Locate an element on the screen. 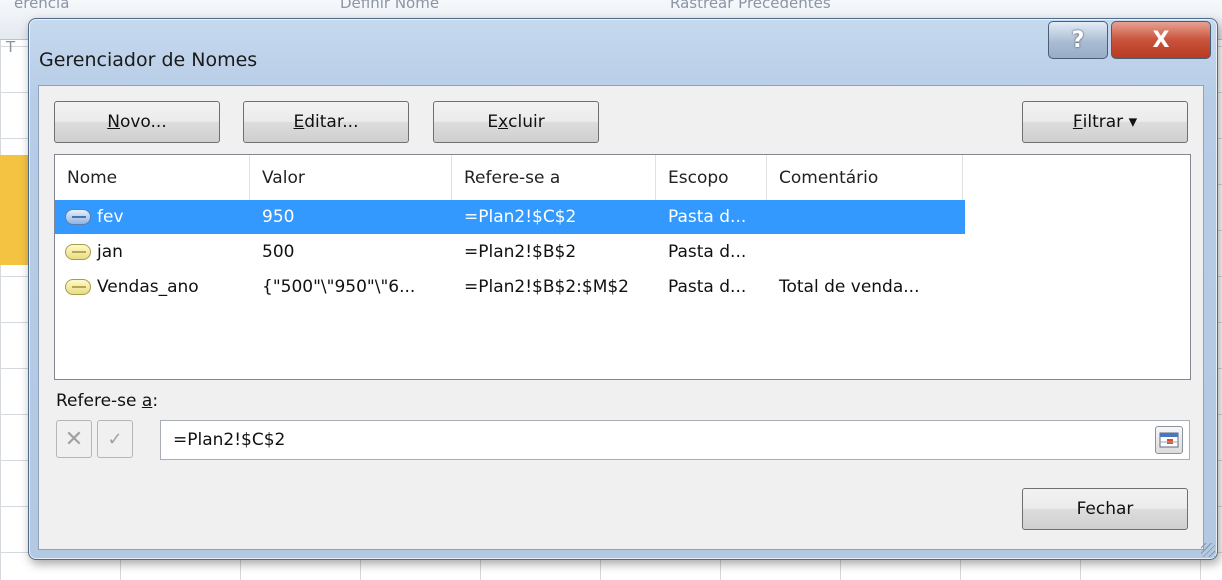 Image resolution: width=1222 pixels, height=580 pixels. resize-grip is located at coordinates (1208, 550).